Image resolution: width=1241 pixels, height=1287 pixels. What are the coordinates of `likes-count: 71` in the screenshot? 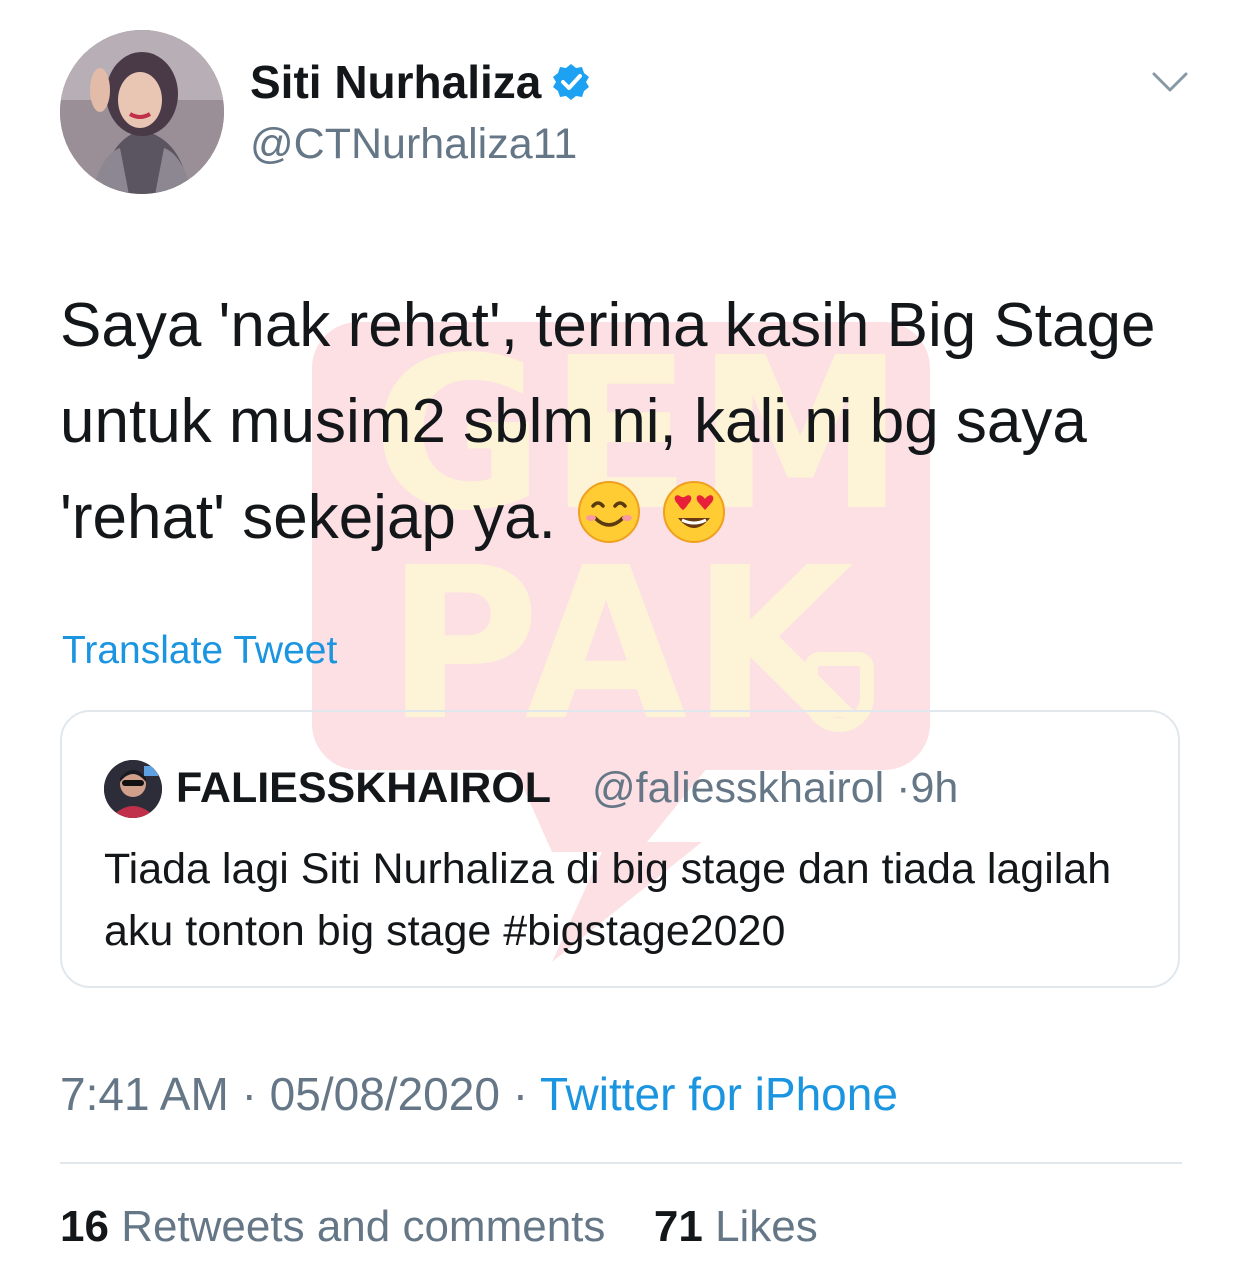 It's located at (678, 1226).